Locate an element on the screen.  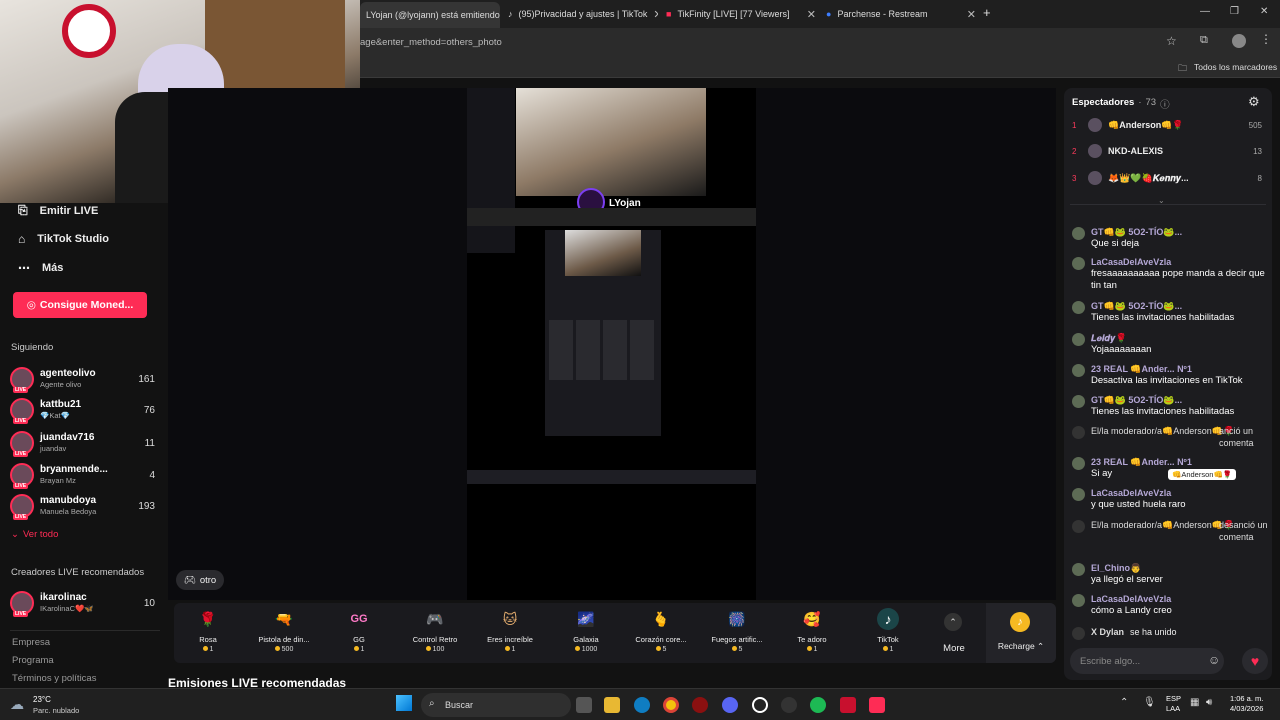
chat-message: LaCasaDelAveVzla y que usted huela raro is located at coordinates (1170, 499).